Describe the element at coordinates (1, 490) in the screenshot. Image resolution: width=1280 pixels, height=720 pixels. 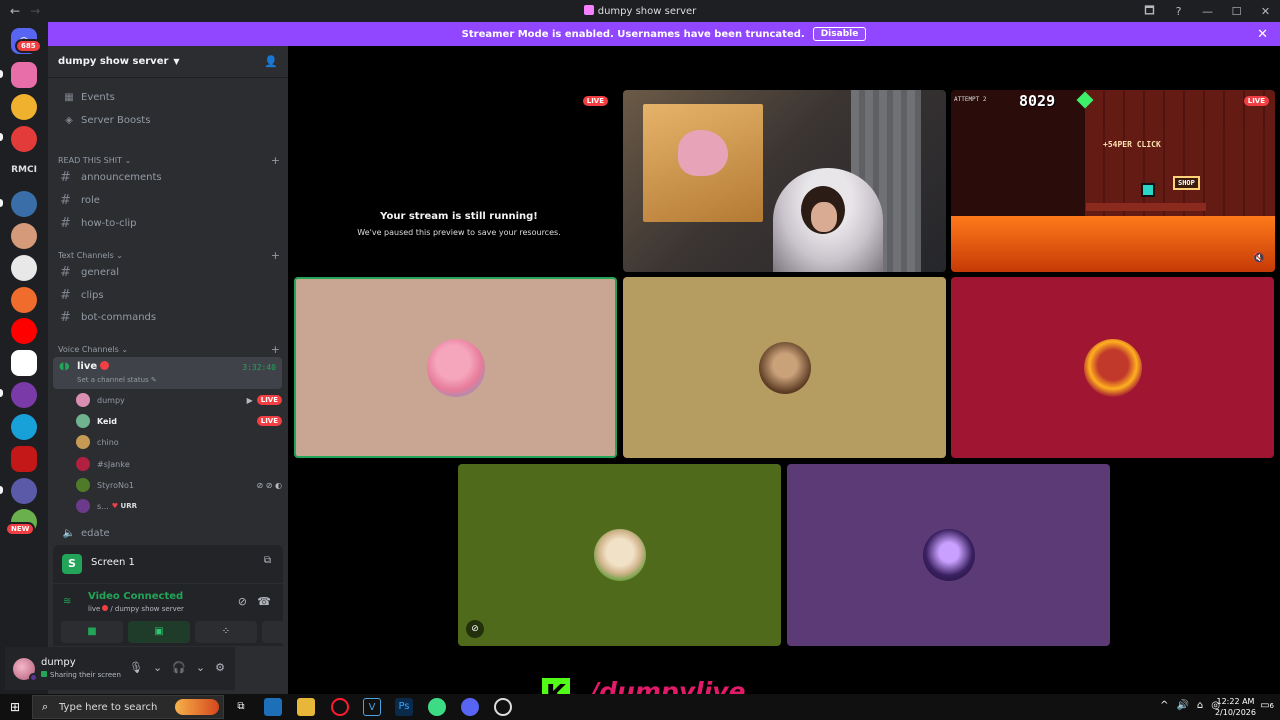
I see `unread-pill` at that location.